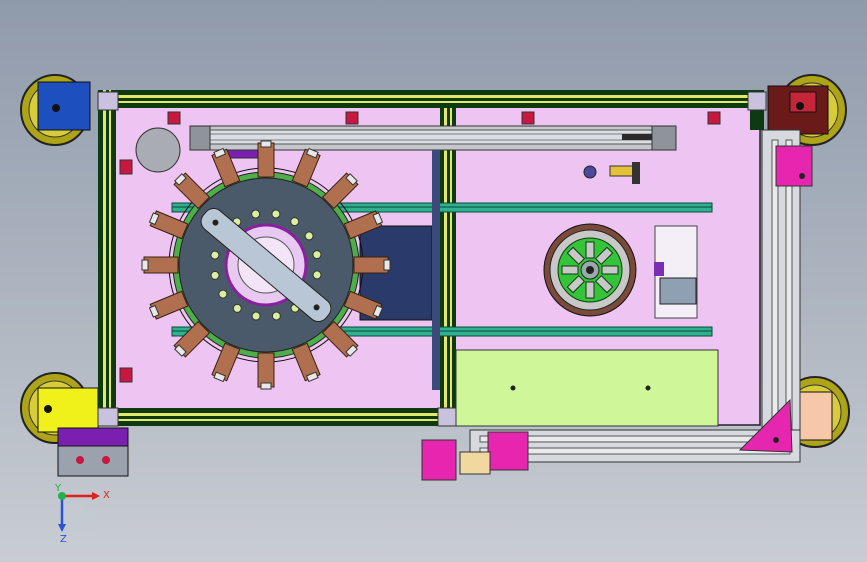 The width and height of the screenshot is (867, 562). What do you see at coordinates (63, 539) in the screenshot?
I see `z-axis-label: Z` at bounding box center [63, 539].